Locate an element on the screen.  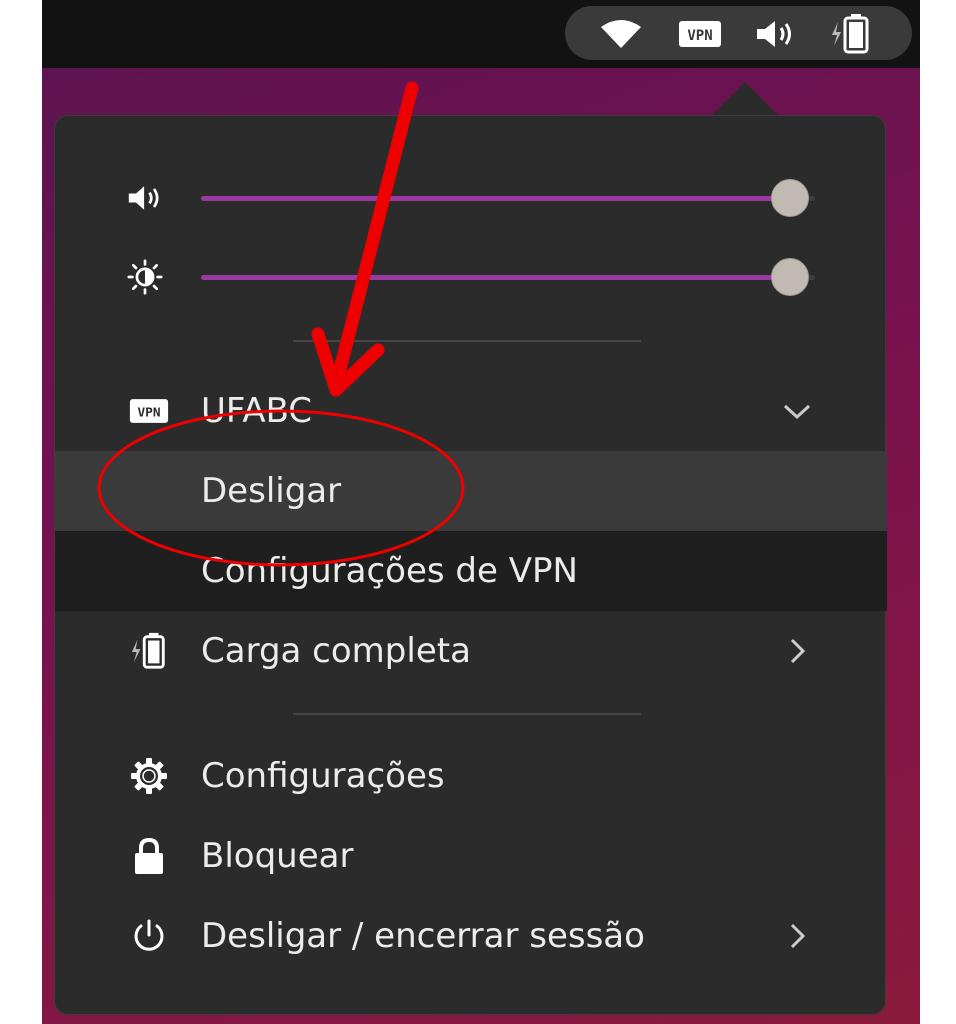
volume-slider is located at coordinates (508, 198).